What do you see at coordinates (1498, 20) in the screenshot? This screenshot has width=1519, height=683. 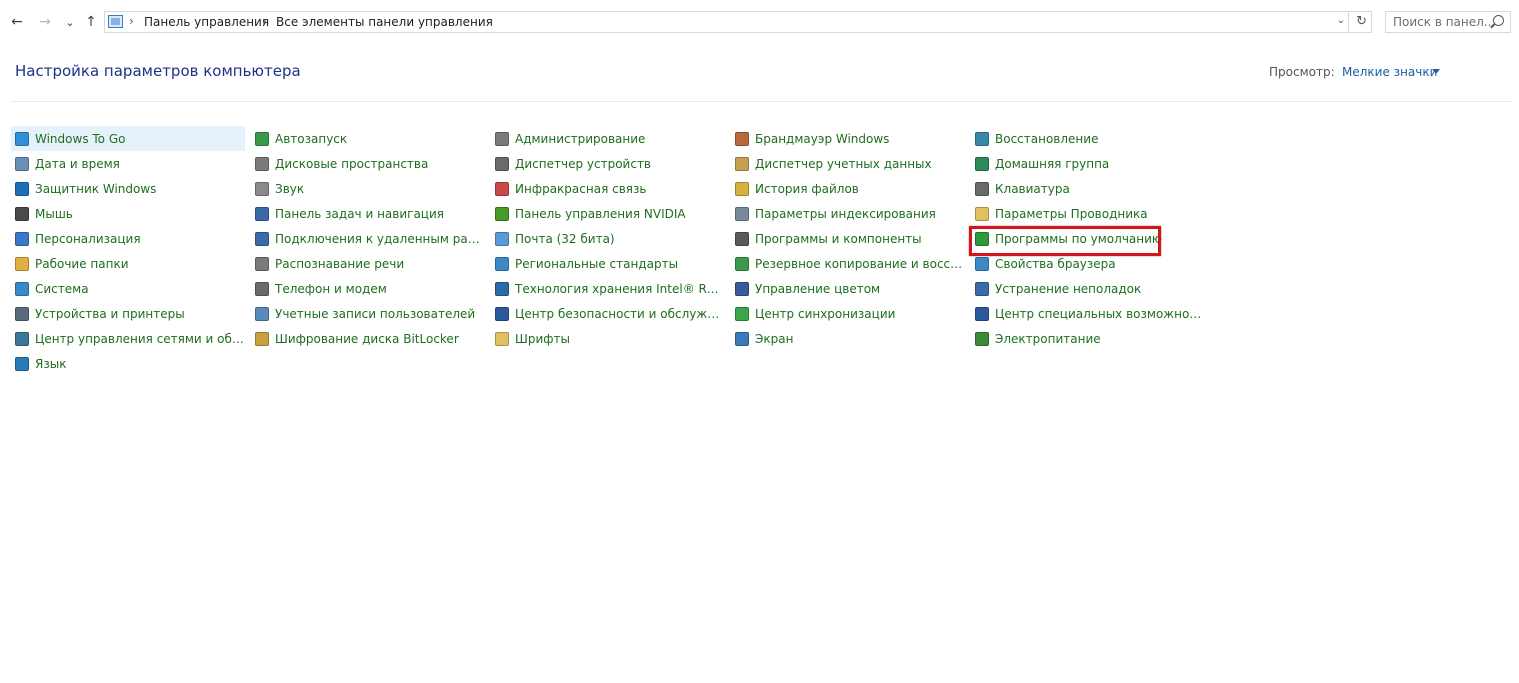 I see `search-icon` at bounding box center [1498, 20].